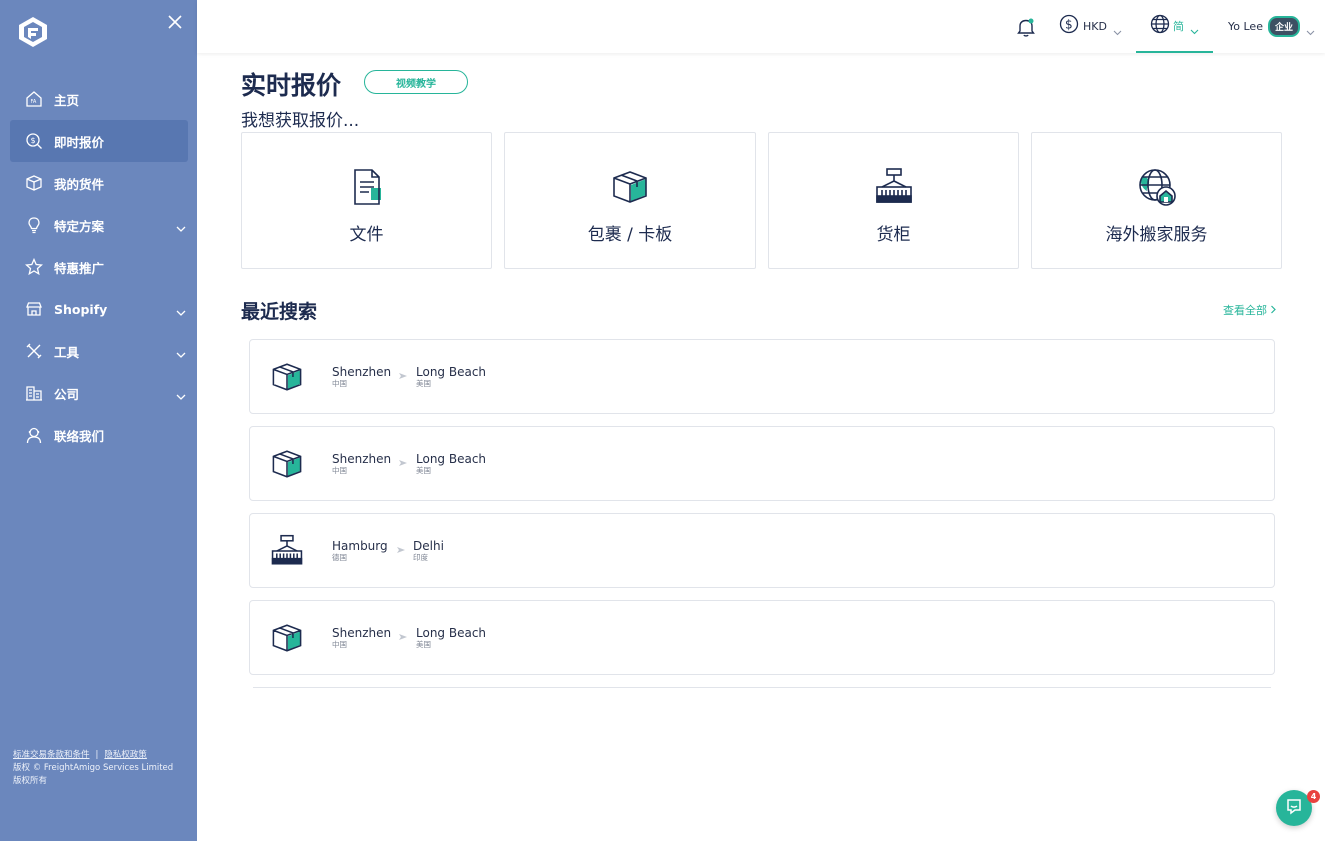  Describe the element at coordinates (367, 187) in the screenshot. I see `document-icon` at that location.